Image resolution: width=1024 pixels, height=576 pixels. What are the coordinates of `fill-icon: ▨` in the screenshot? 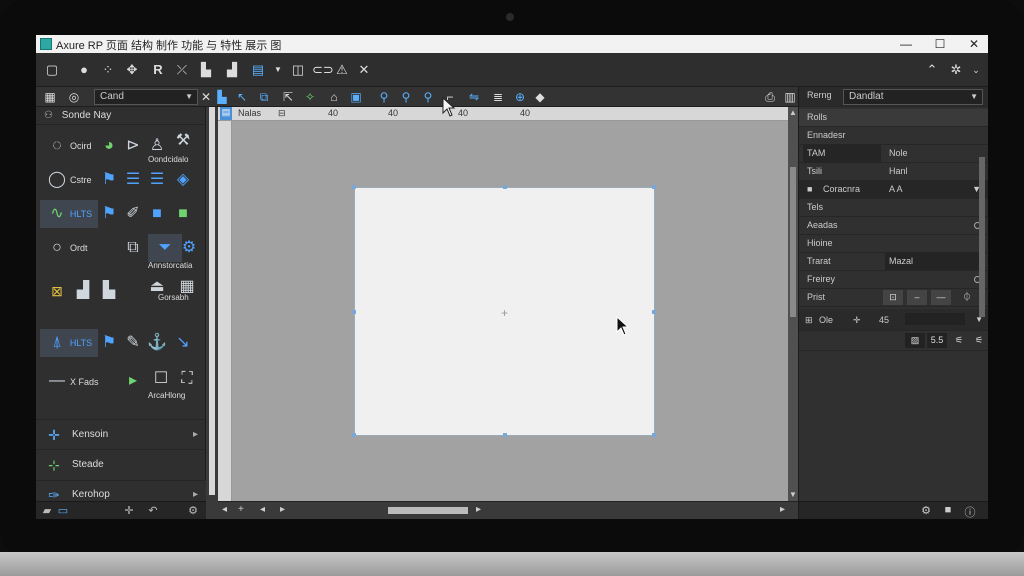 It's located at (915, 340).